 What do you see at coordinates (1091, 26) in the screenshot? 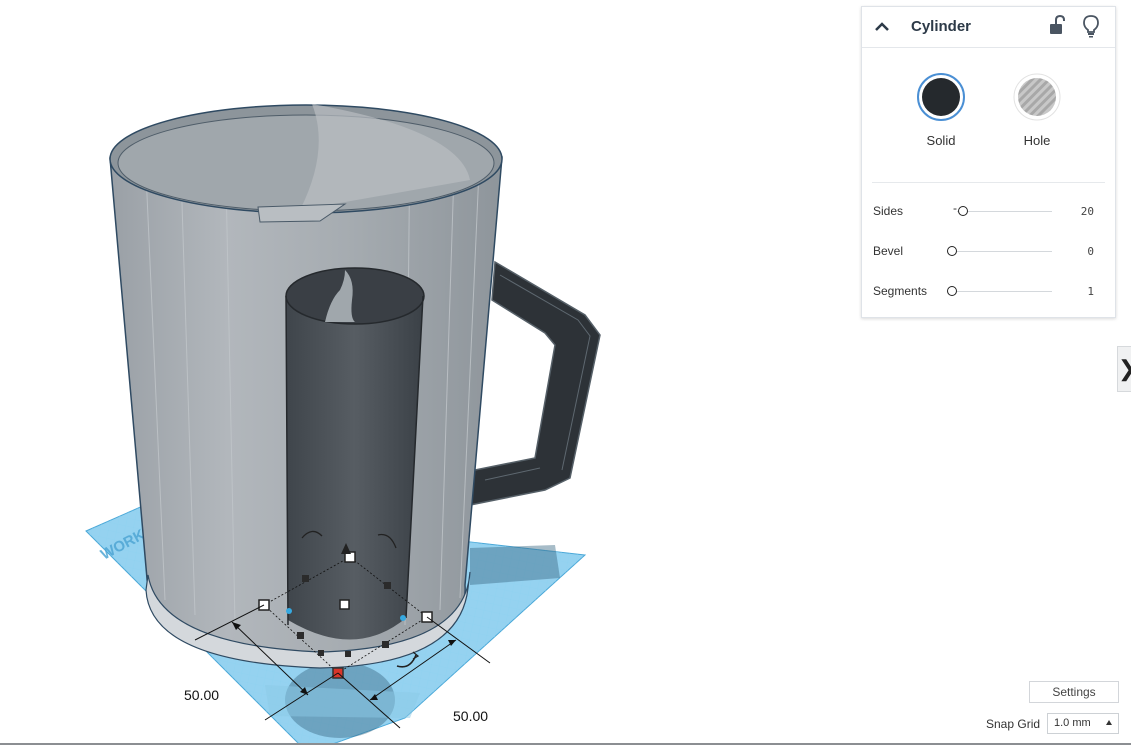
I see `lightbulb-icon` at bounding box center [1091, 26].